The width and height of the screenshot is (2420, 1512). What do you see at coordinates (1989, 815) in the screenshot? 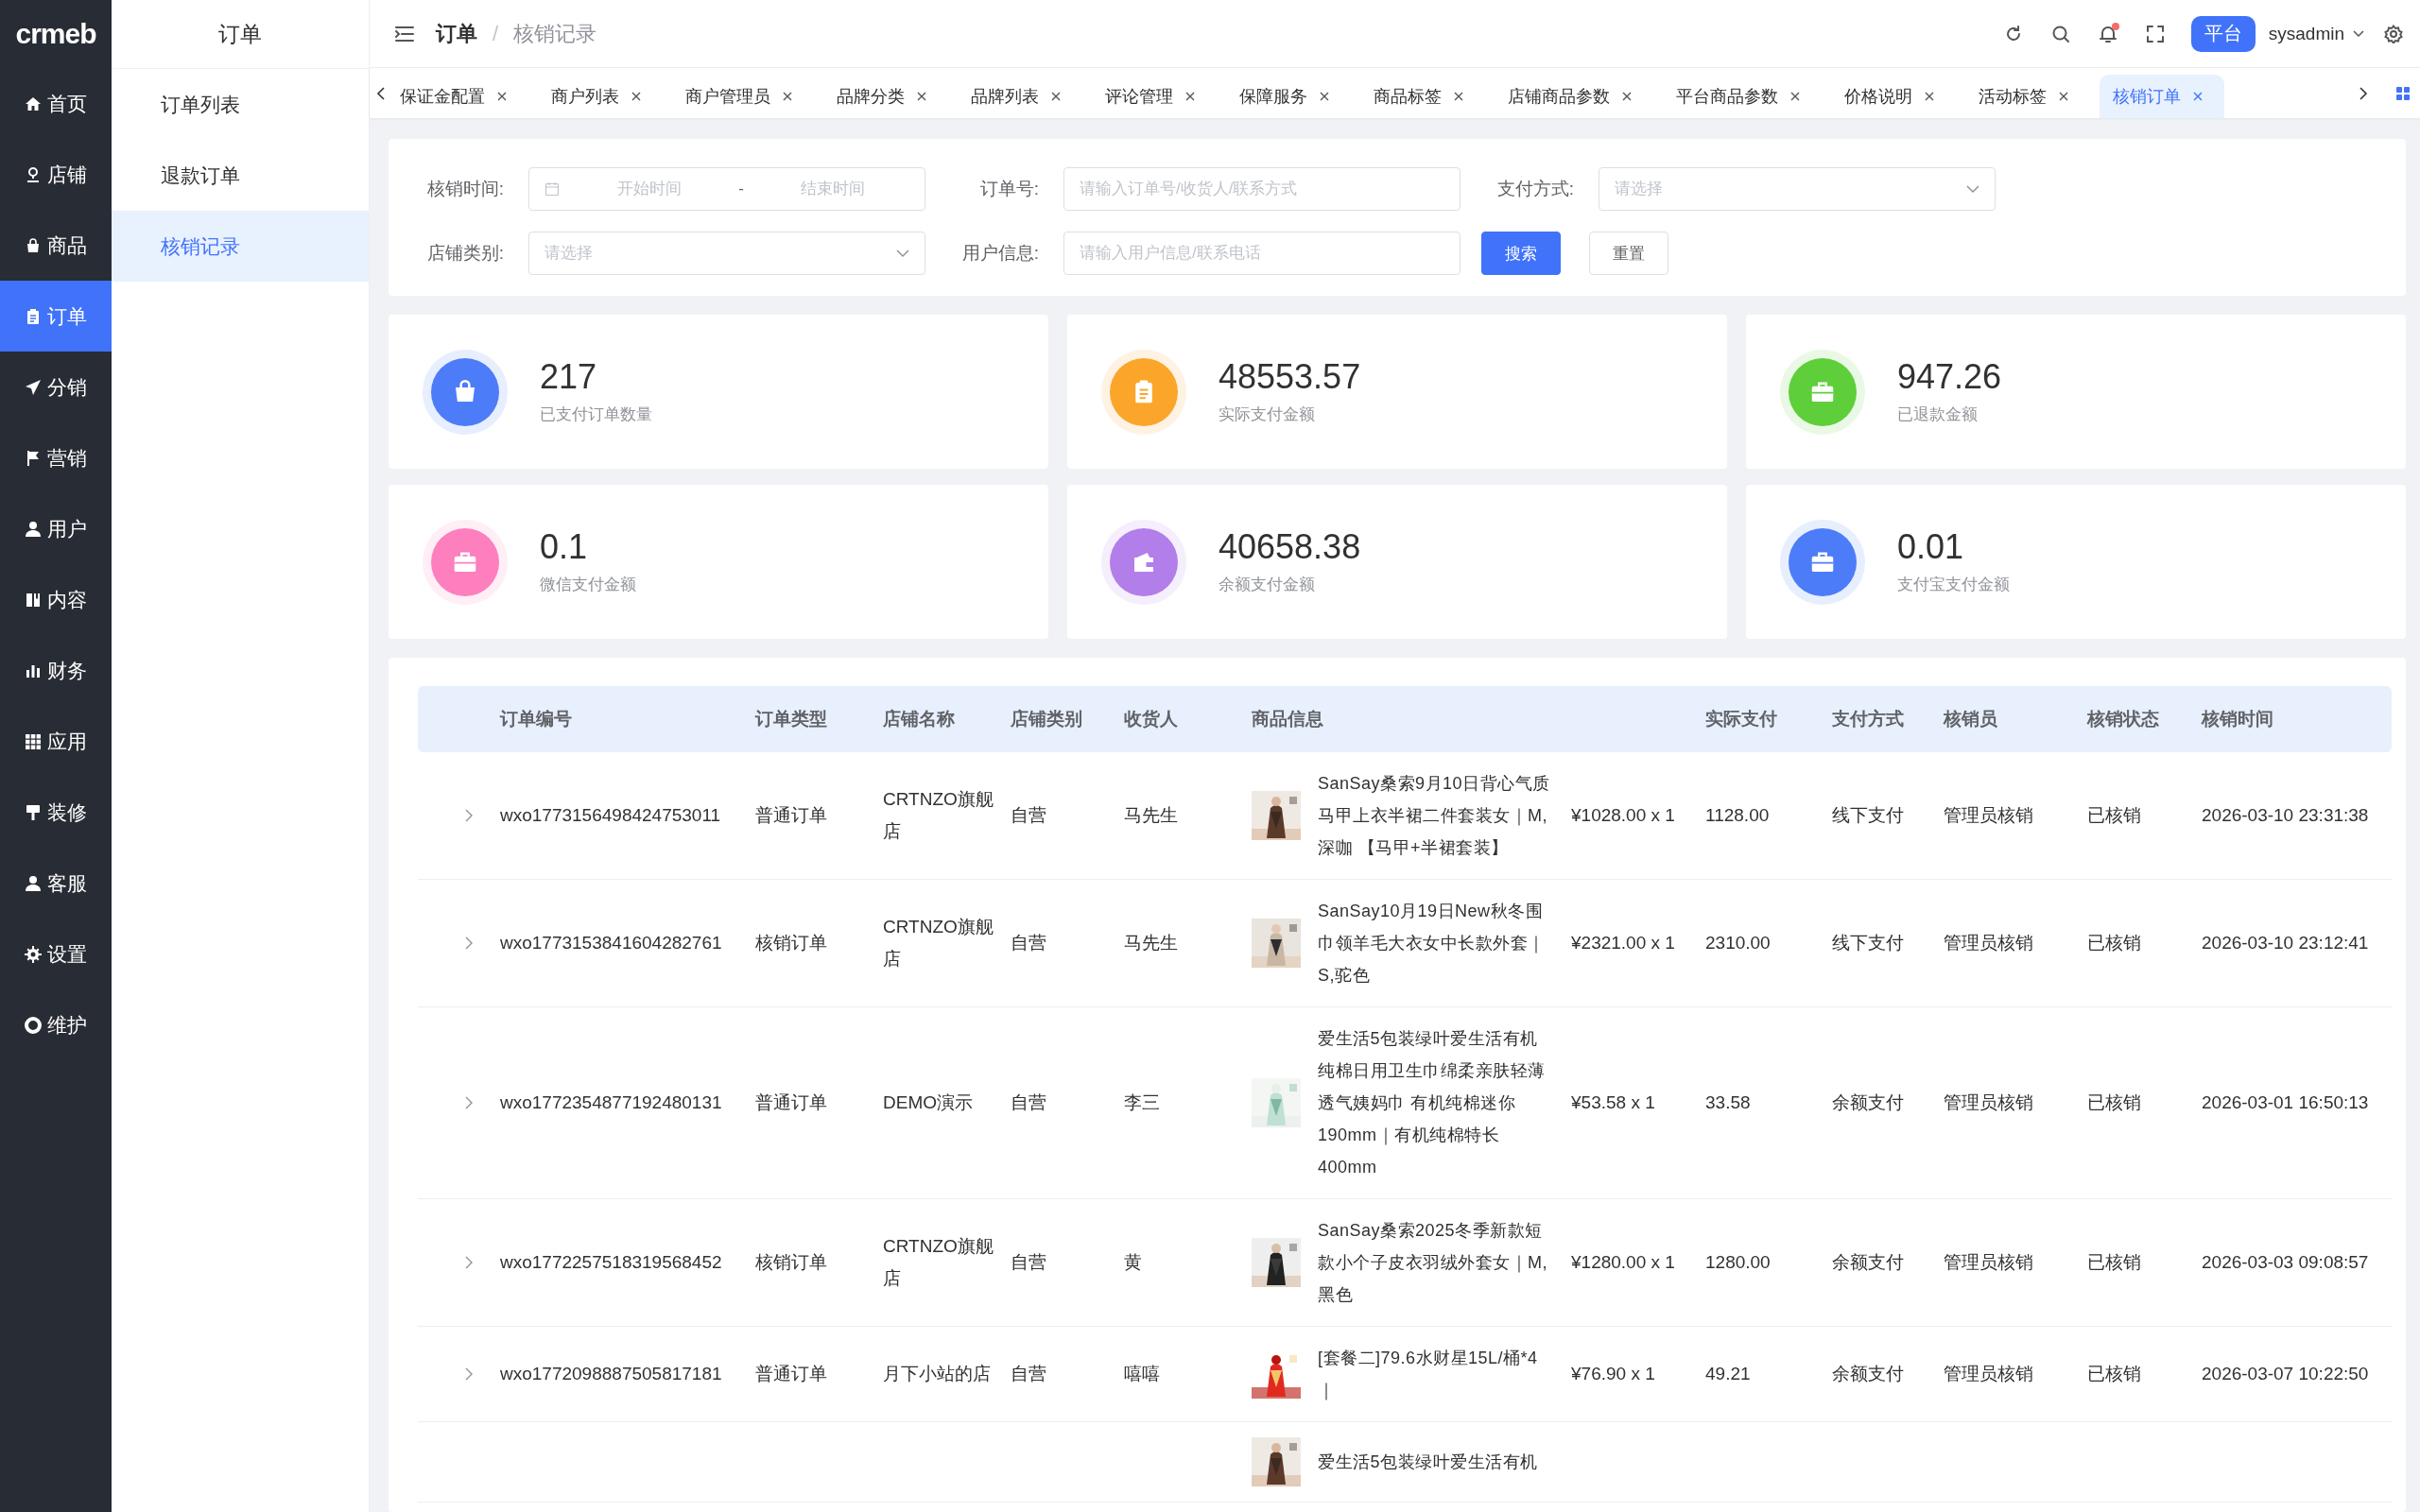
I see `table-cell-text: 管理员核销` at bounding box center [1989, 815].